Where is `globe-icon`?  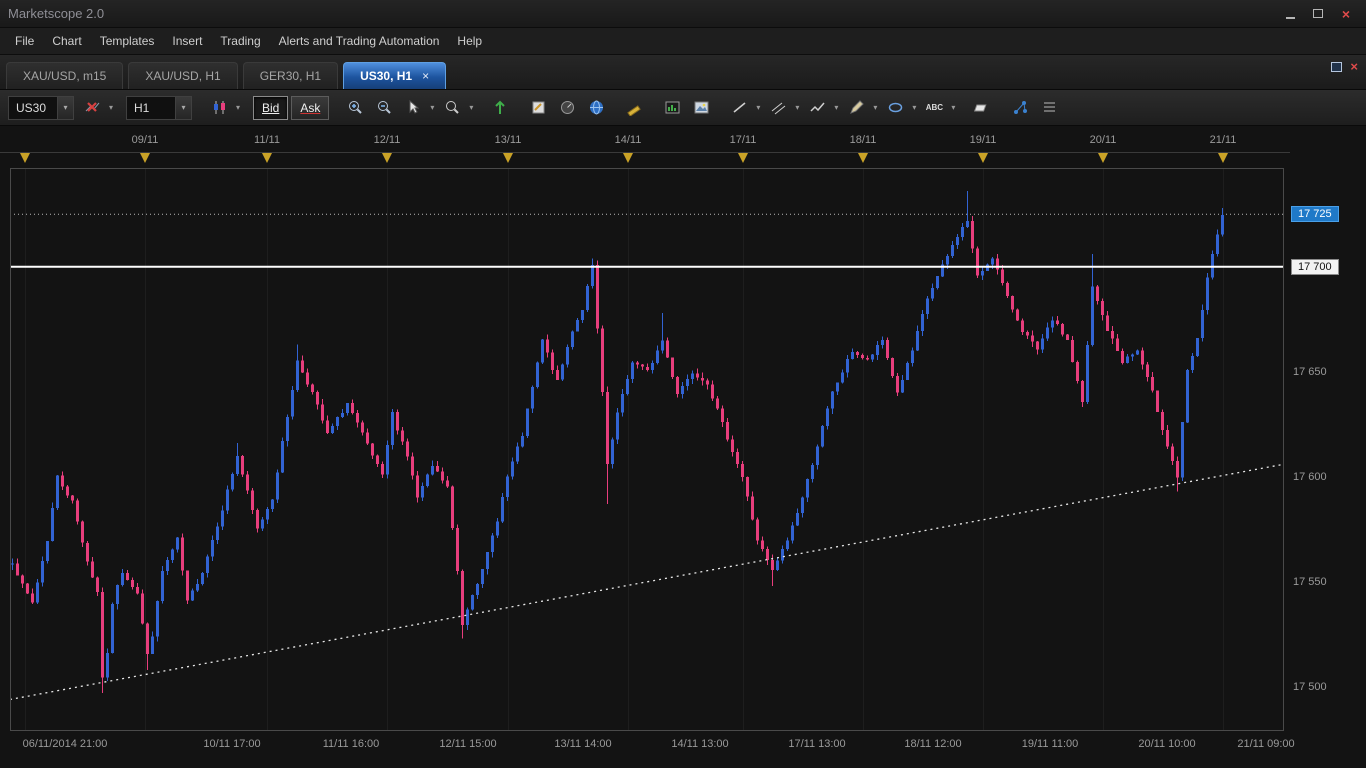
globe-icon is located at coordinates (596, 108).